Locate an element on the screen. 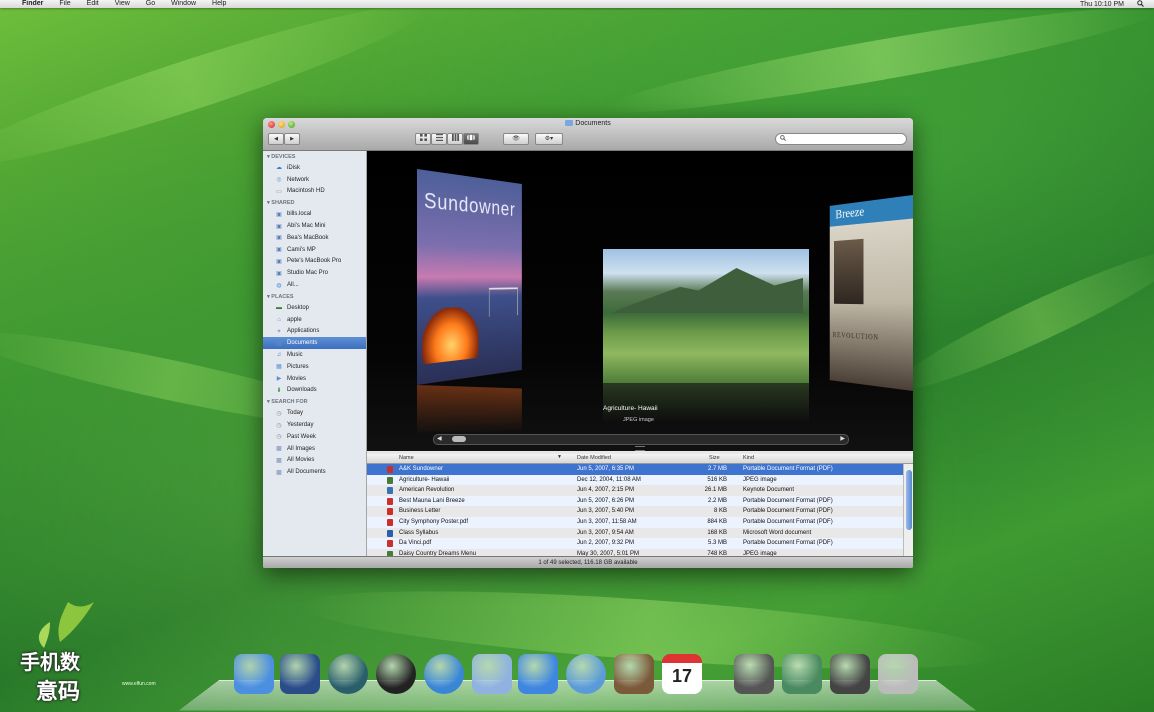 Image resolution: width=1154 pixels, height=712 pixels. column-header-size: Size is located at coordinates (714, 458).